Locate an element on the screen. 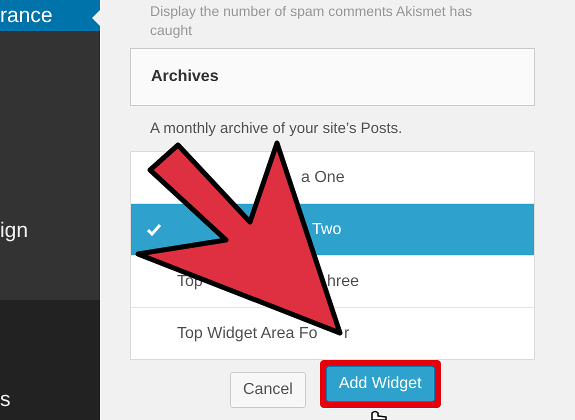 Image resolution: width=575 pixels, height=420 pixels. widget-area-label: hree is located at coordinates (343, 281).